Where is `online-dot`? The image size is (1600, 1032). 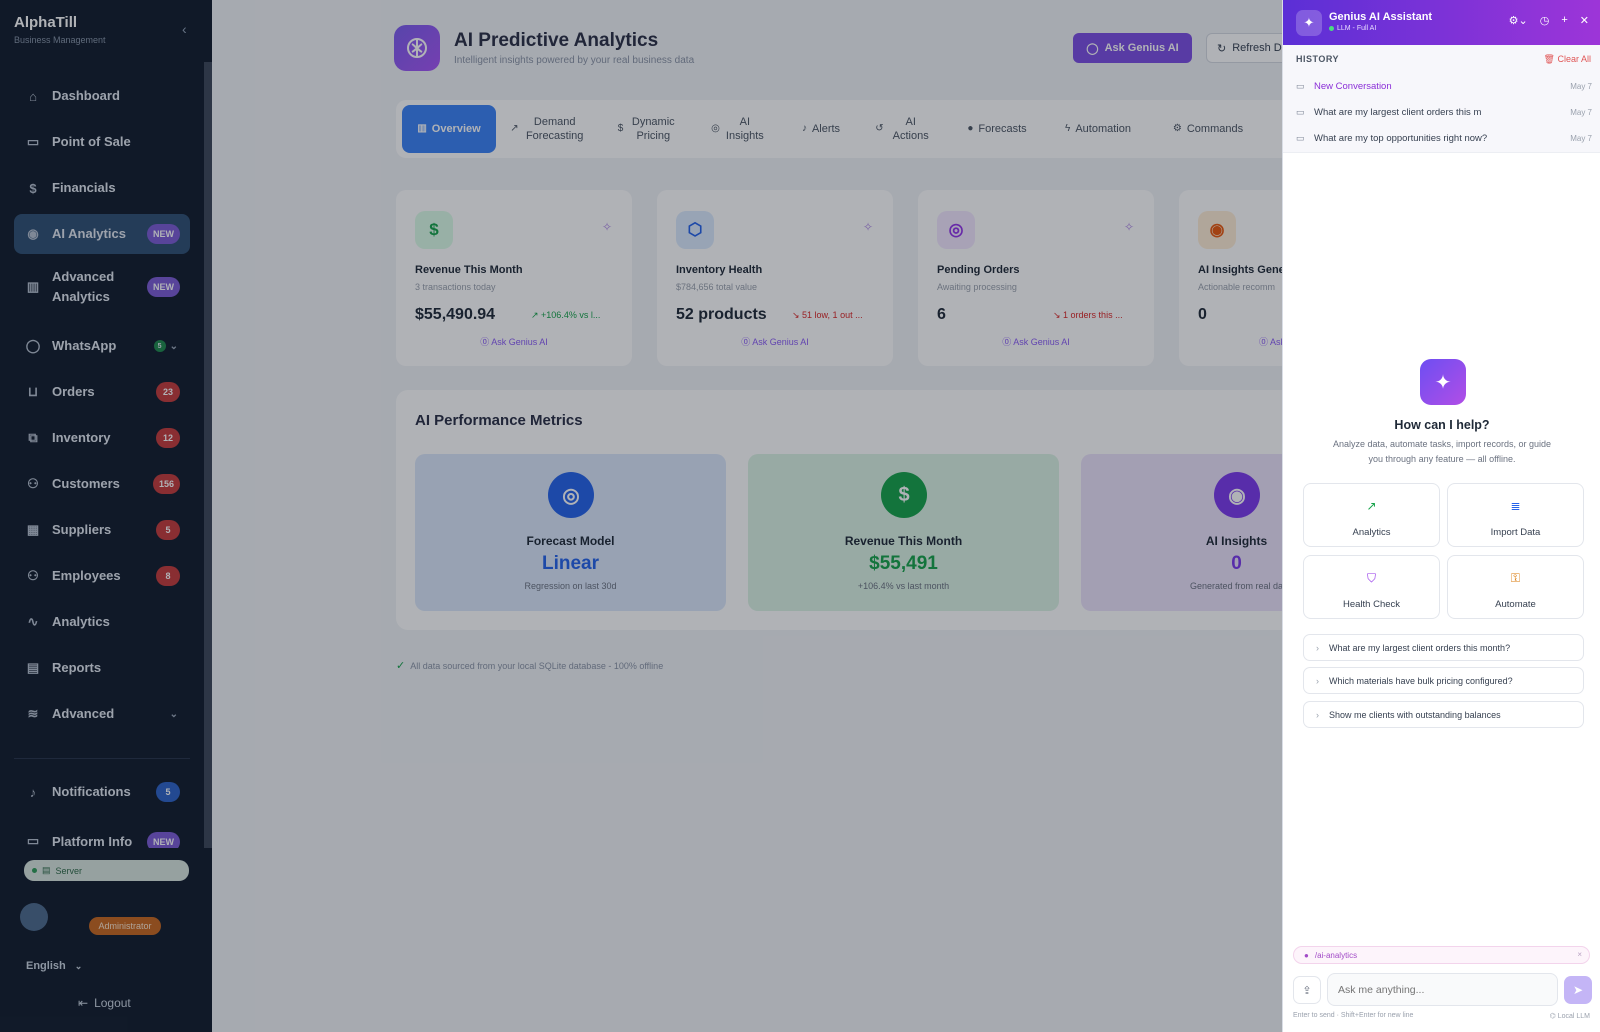 online-dot is located at coordinates (1331, 28).